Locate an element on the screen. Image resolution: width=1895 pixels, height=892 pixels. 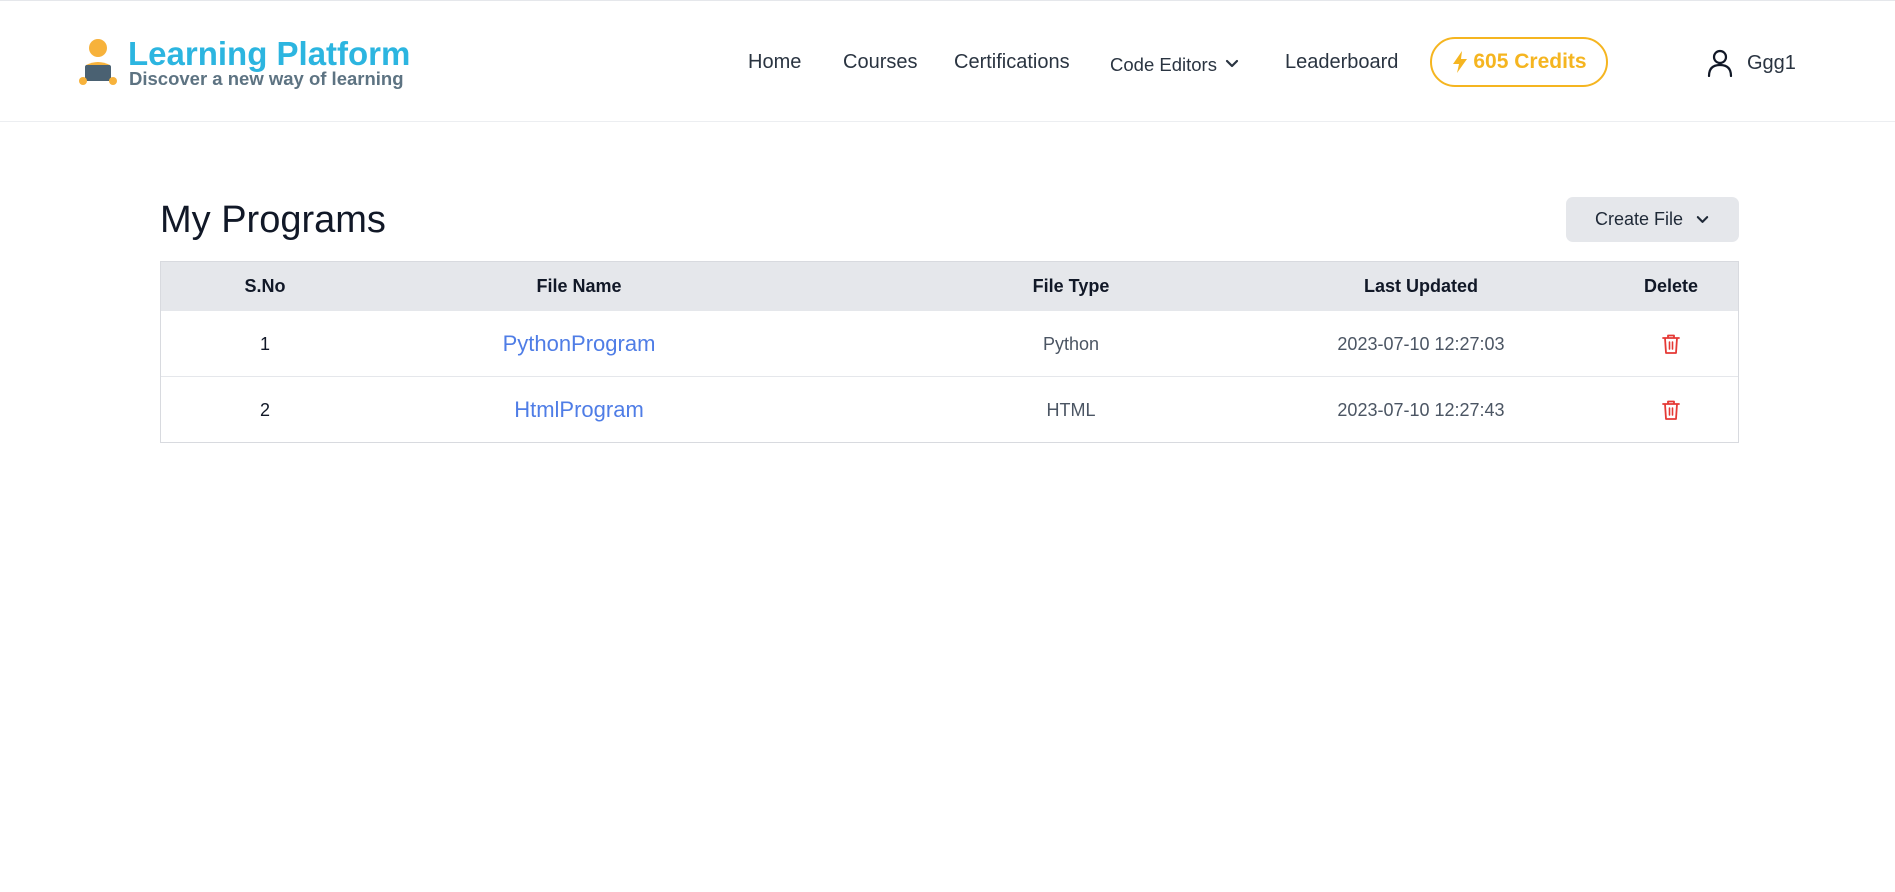
file-name-link: HtmlProgram is located at coordinates (579, 410).